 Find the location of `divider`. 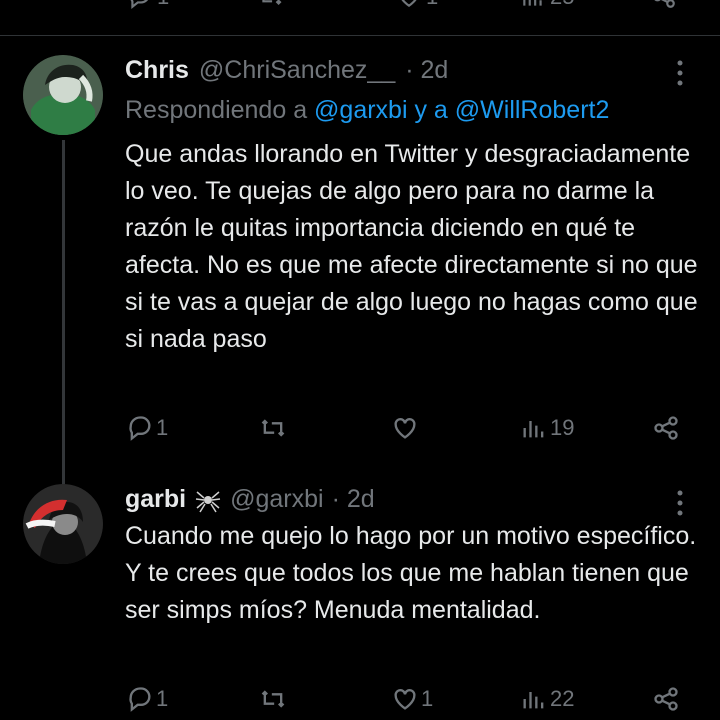

divider is located at coordinates (360, 35).